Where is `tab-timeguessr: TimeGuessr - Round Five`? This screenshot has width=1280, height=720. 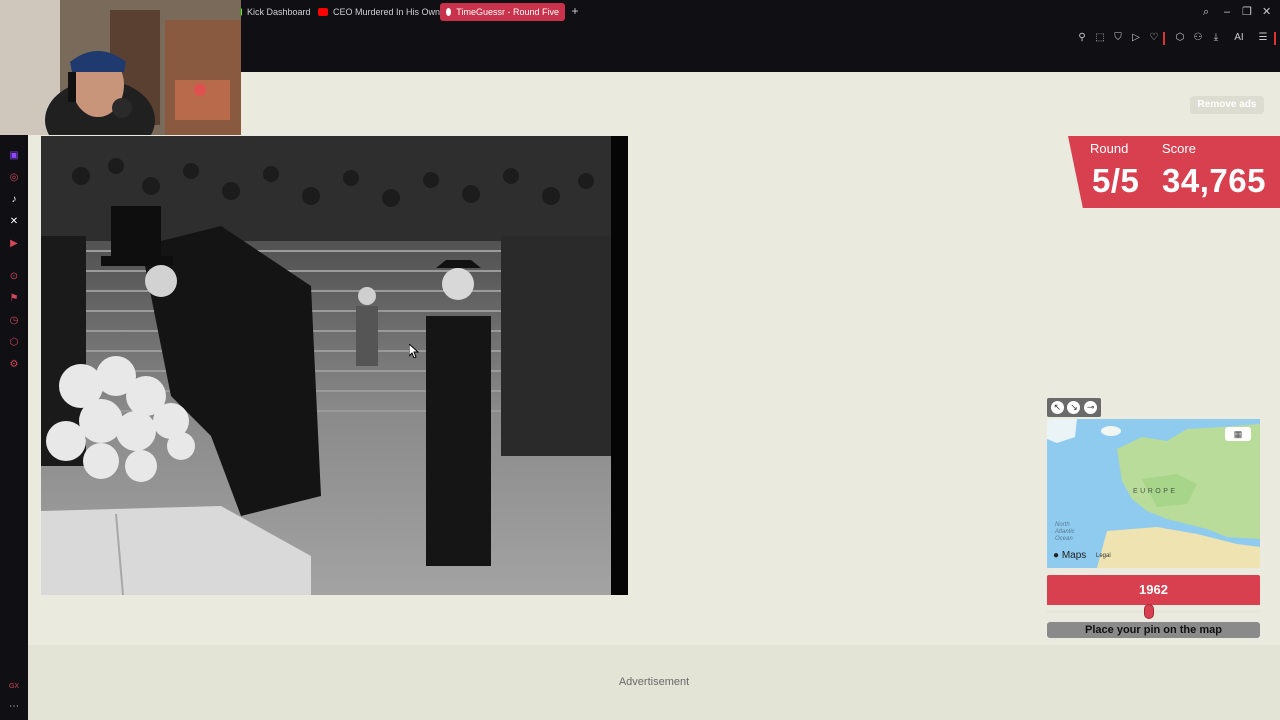 tab-timeguessr: TimeGuessr - Round Five is located at coordinates (502, 12).